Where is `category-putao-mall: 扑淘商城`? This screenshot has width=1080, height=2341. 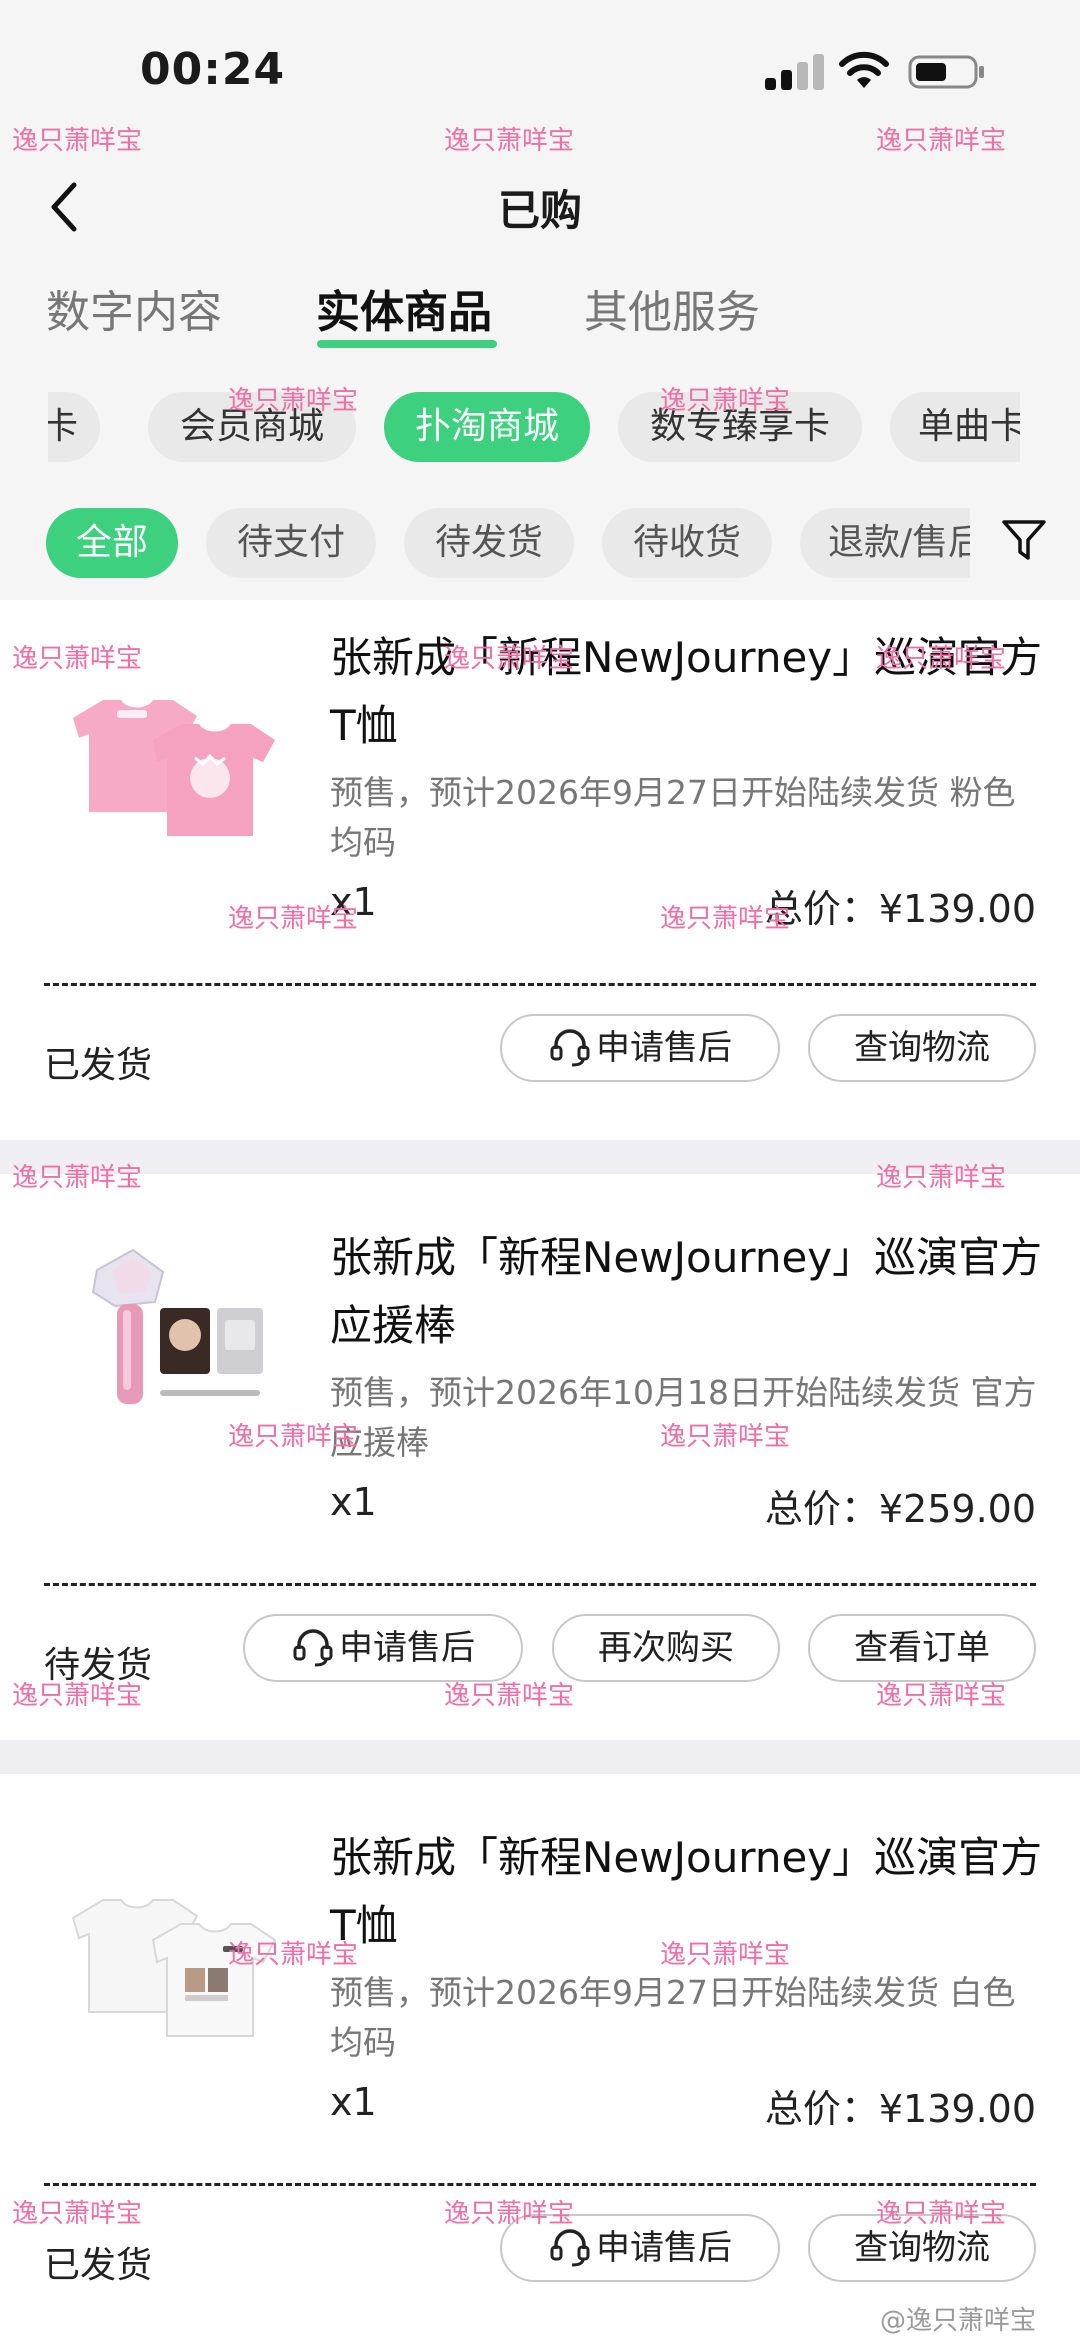 category-putao-mall: 扑淘商城 is located at coordinates (487, 427).